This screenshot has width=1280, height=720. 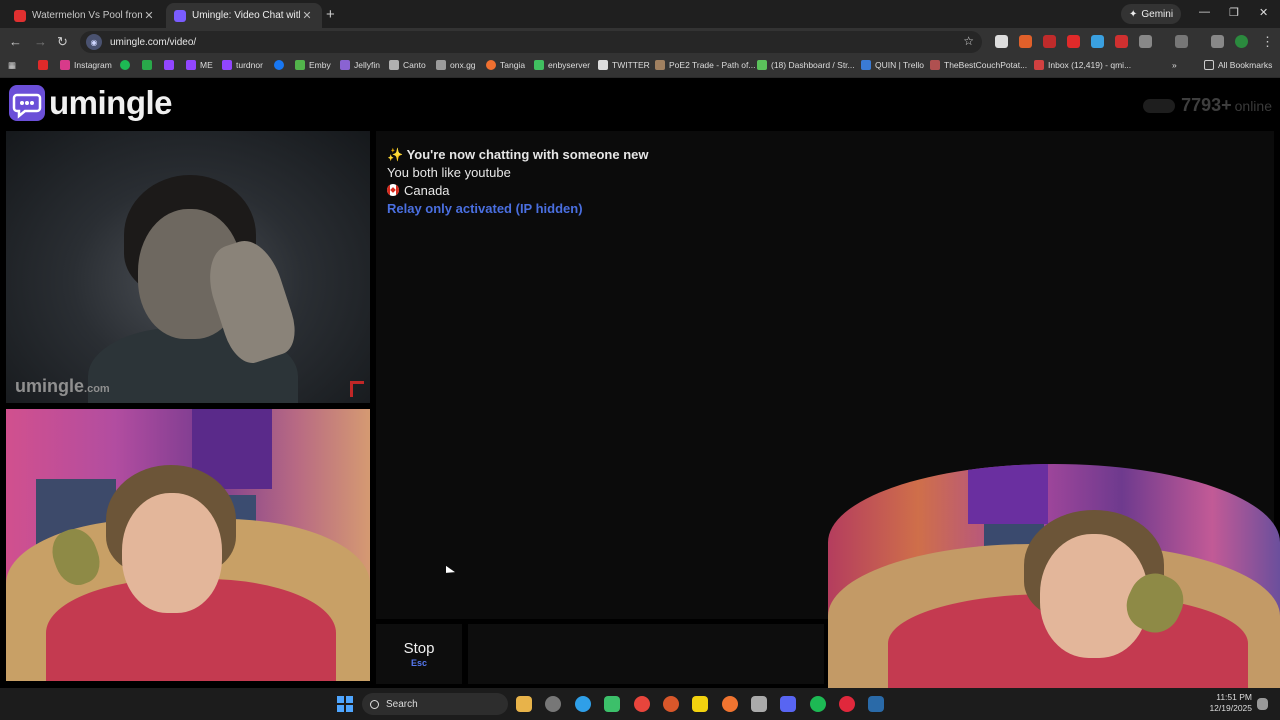 I want to click on bookmark-twitter: TWITTER, so click(x=624, y=65).